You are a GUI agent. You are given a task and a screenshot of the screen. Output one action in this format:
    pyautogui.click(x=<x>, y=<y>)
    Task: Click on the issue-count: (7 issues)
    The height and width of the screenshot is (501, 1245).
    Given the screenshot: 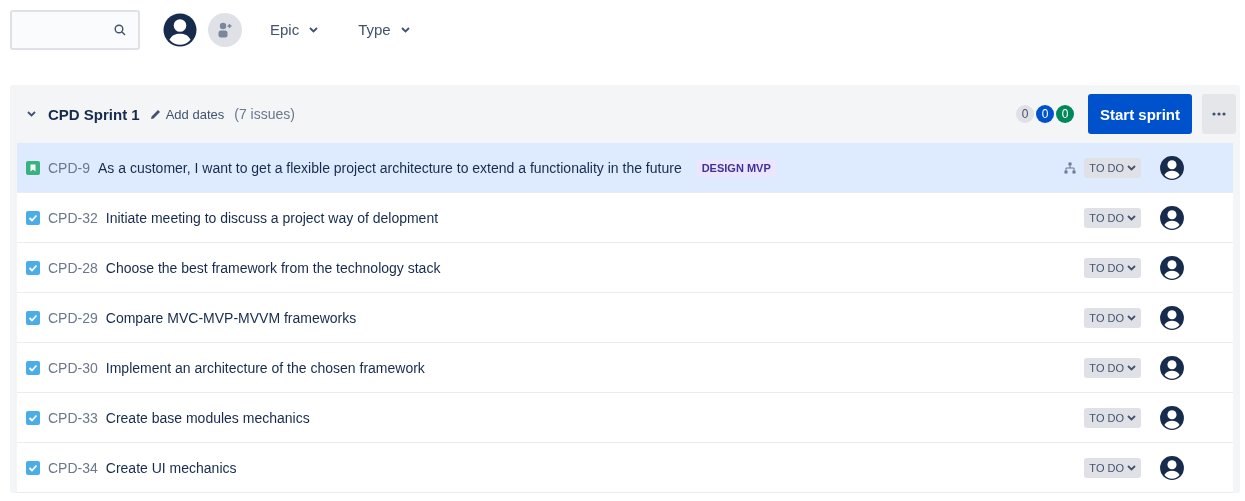 What is the action you would take?
    pyautogui.click(x=264, y=114)
    